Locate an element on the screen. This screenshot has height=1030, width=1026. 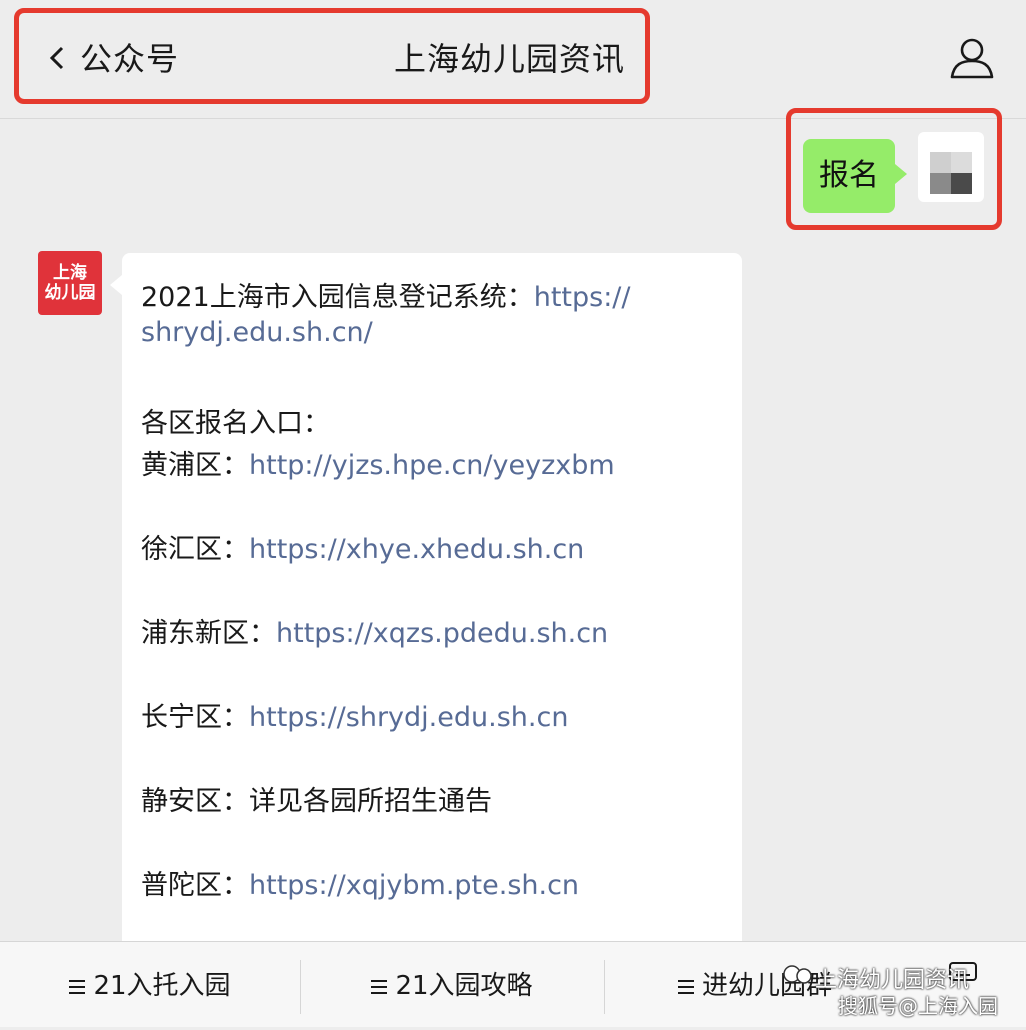
district-name: 浦东新区： is located at coordinates (208, 633).